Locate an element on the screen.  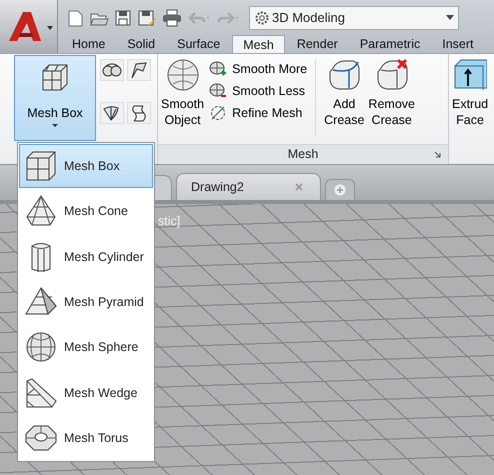
gear-icon is located at coordinates (262, 18).